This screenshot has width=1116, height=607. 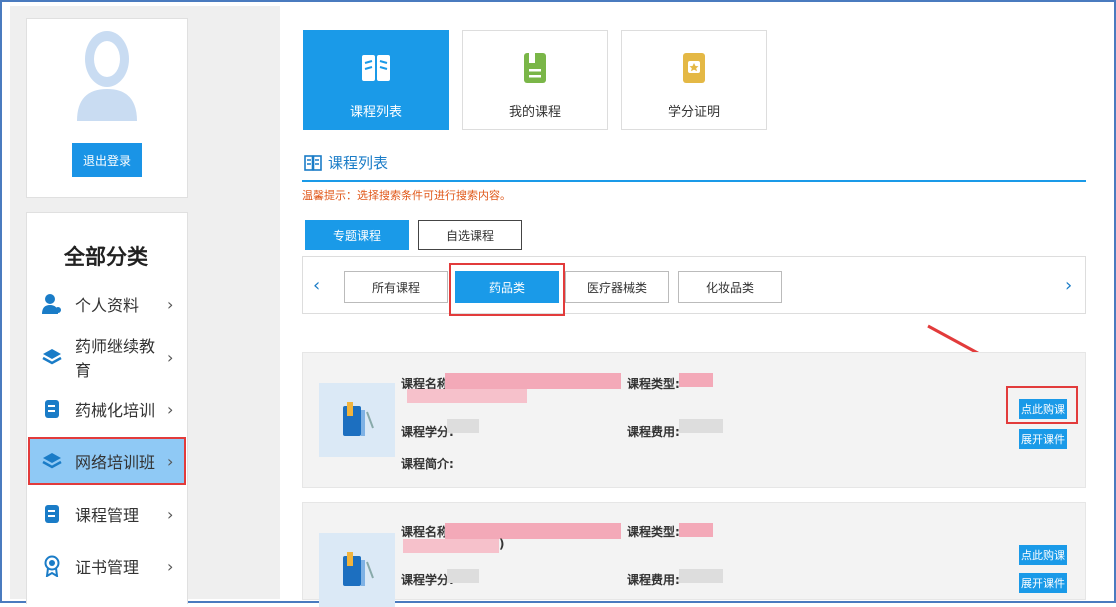 I want to click on tile-label: 课程列表, so click(x=375, y=112).